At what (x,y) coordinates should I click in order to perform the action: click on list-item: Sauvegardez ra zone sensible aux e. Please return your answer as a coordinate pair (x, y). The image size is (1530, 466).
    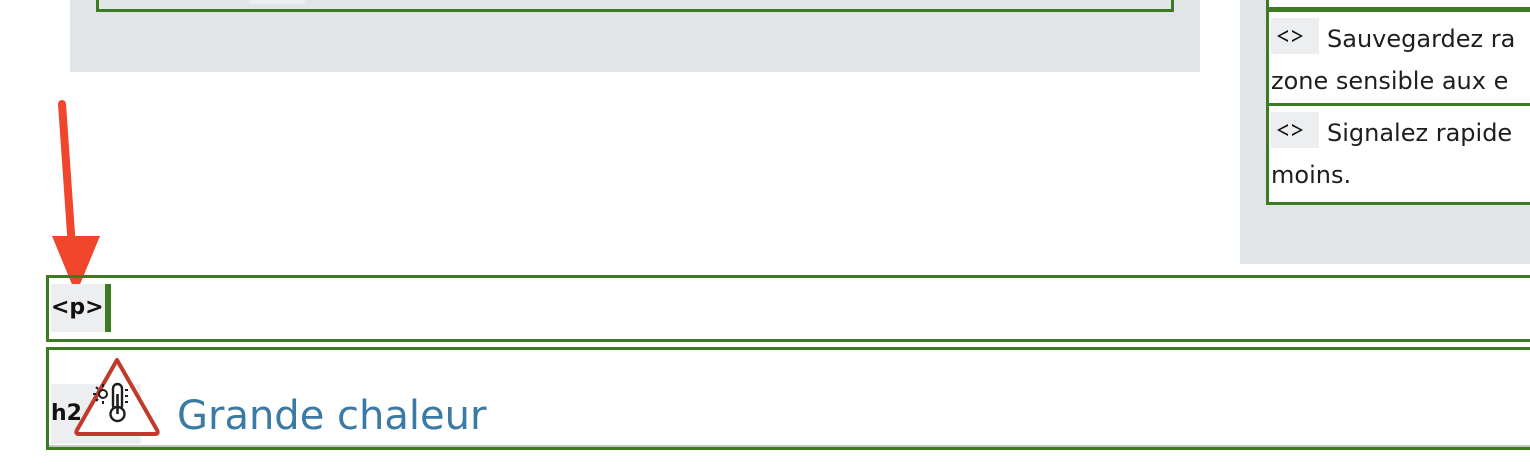
    Looking at the image, I should click on (1398, 57).